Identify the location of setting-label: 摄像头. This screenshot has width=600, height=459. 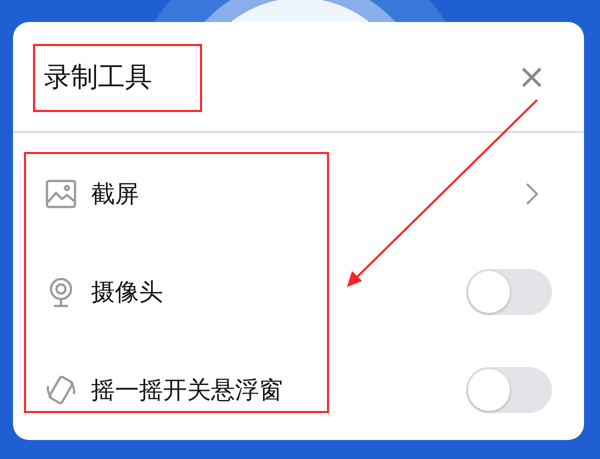
(127, 292).